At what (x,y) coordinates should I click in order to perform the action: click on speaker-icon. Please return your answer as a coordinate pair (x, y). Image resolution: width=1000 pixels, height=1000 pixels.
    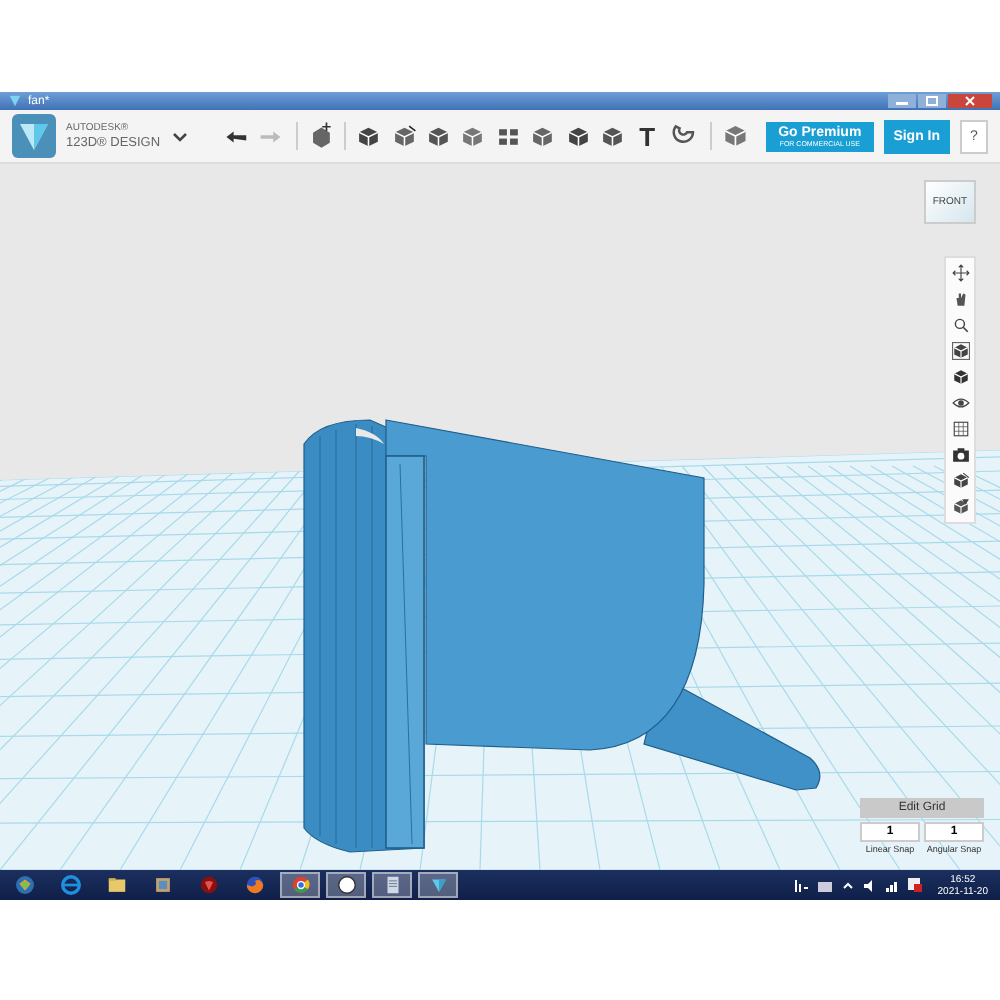
    Looking at the image, I should click on (869, 885).